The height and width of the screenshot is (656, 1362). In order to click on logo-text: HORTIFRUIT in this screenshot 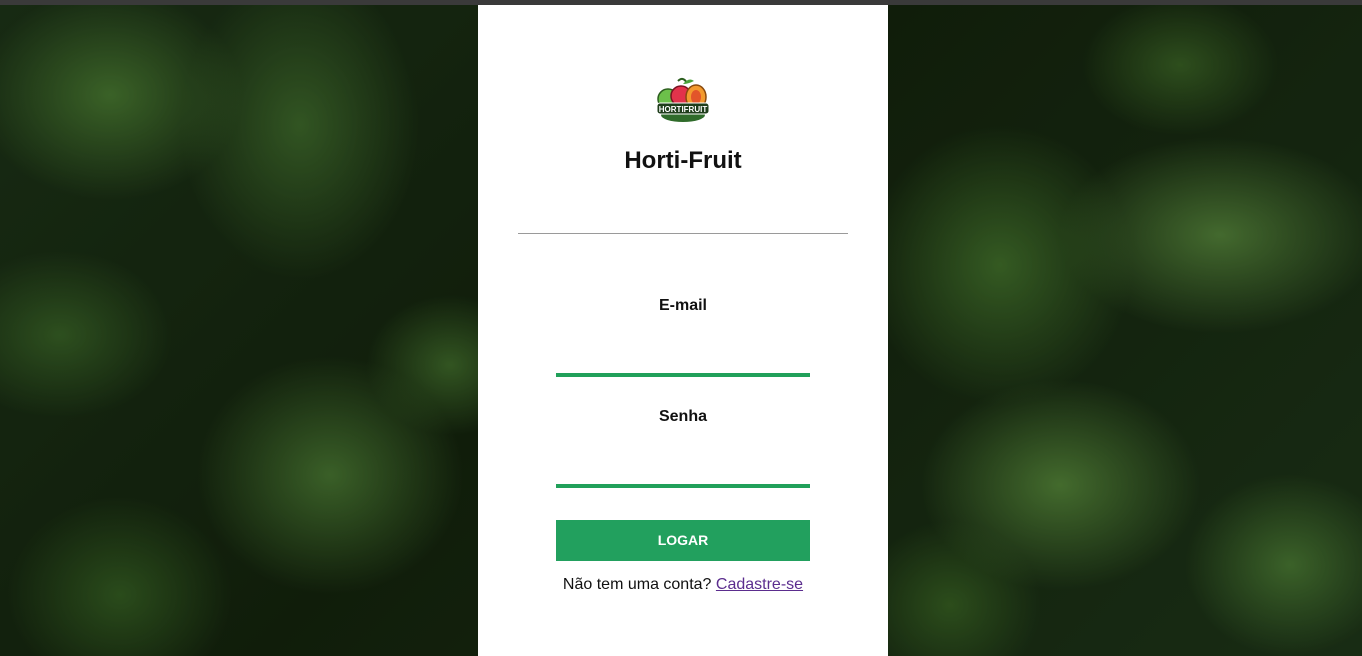, I will do `click(683, 109)`.